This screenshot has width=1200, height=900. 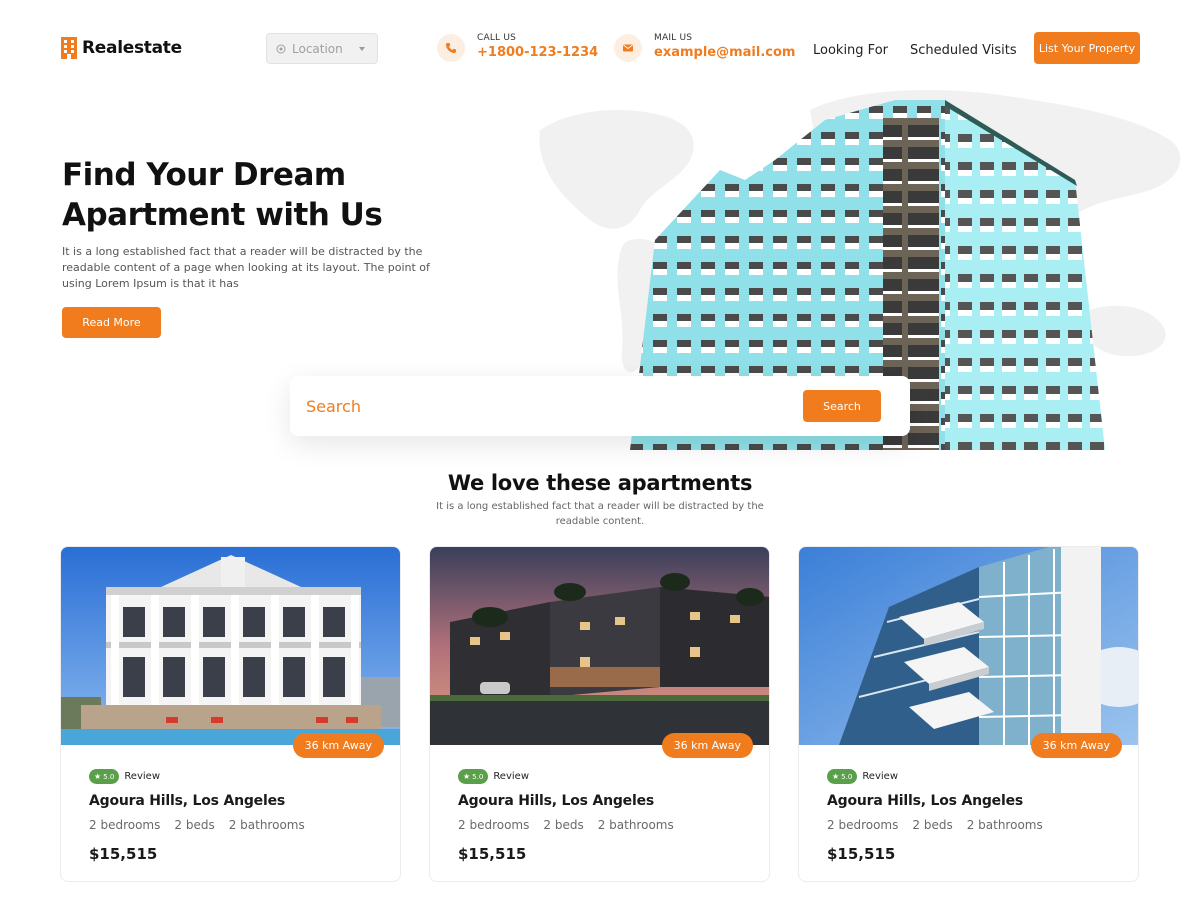 I want to click on caret-down-icon, so click(x=362, y=48).